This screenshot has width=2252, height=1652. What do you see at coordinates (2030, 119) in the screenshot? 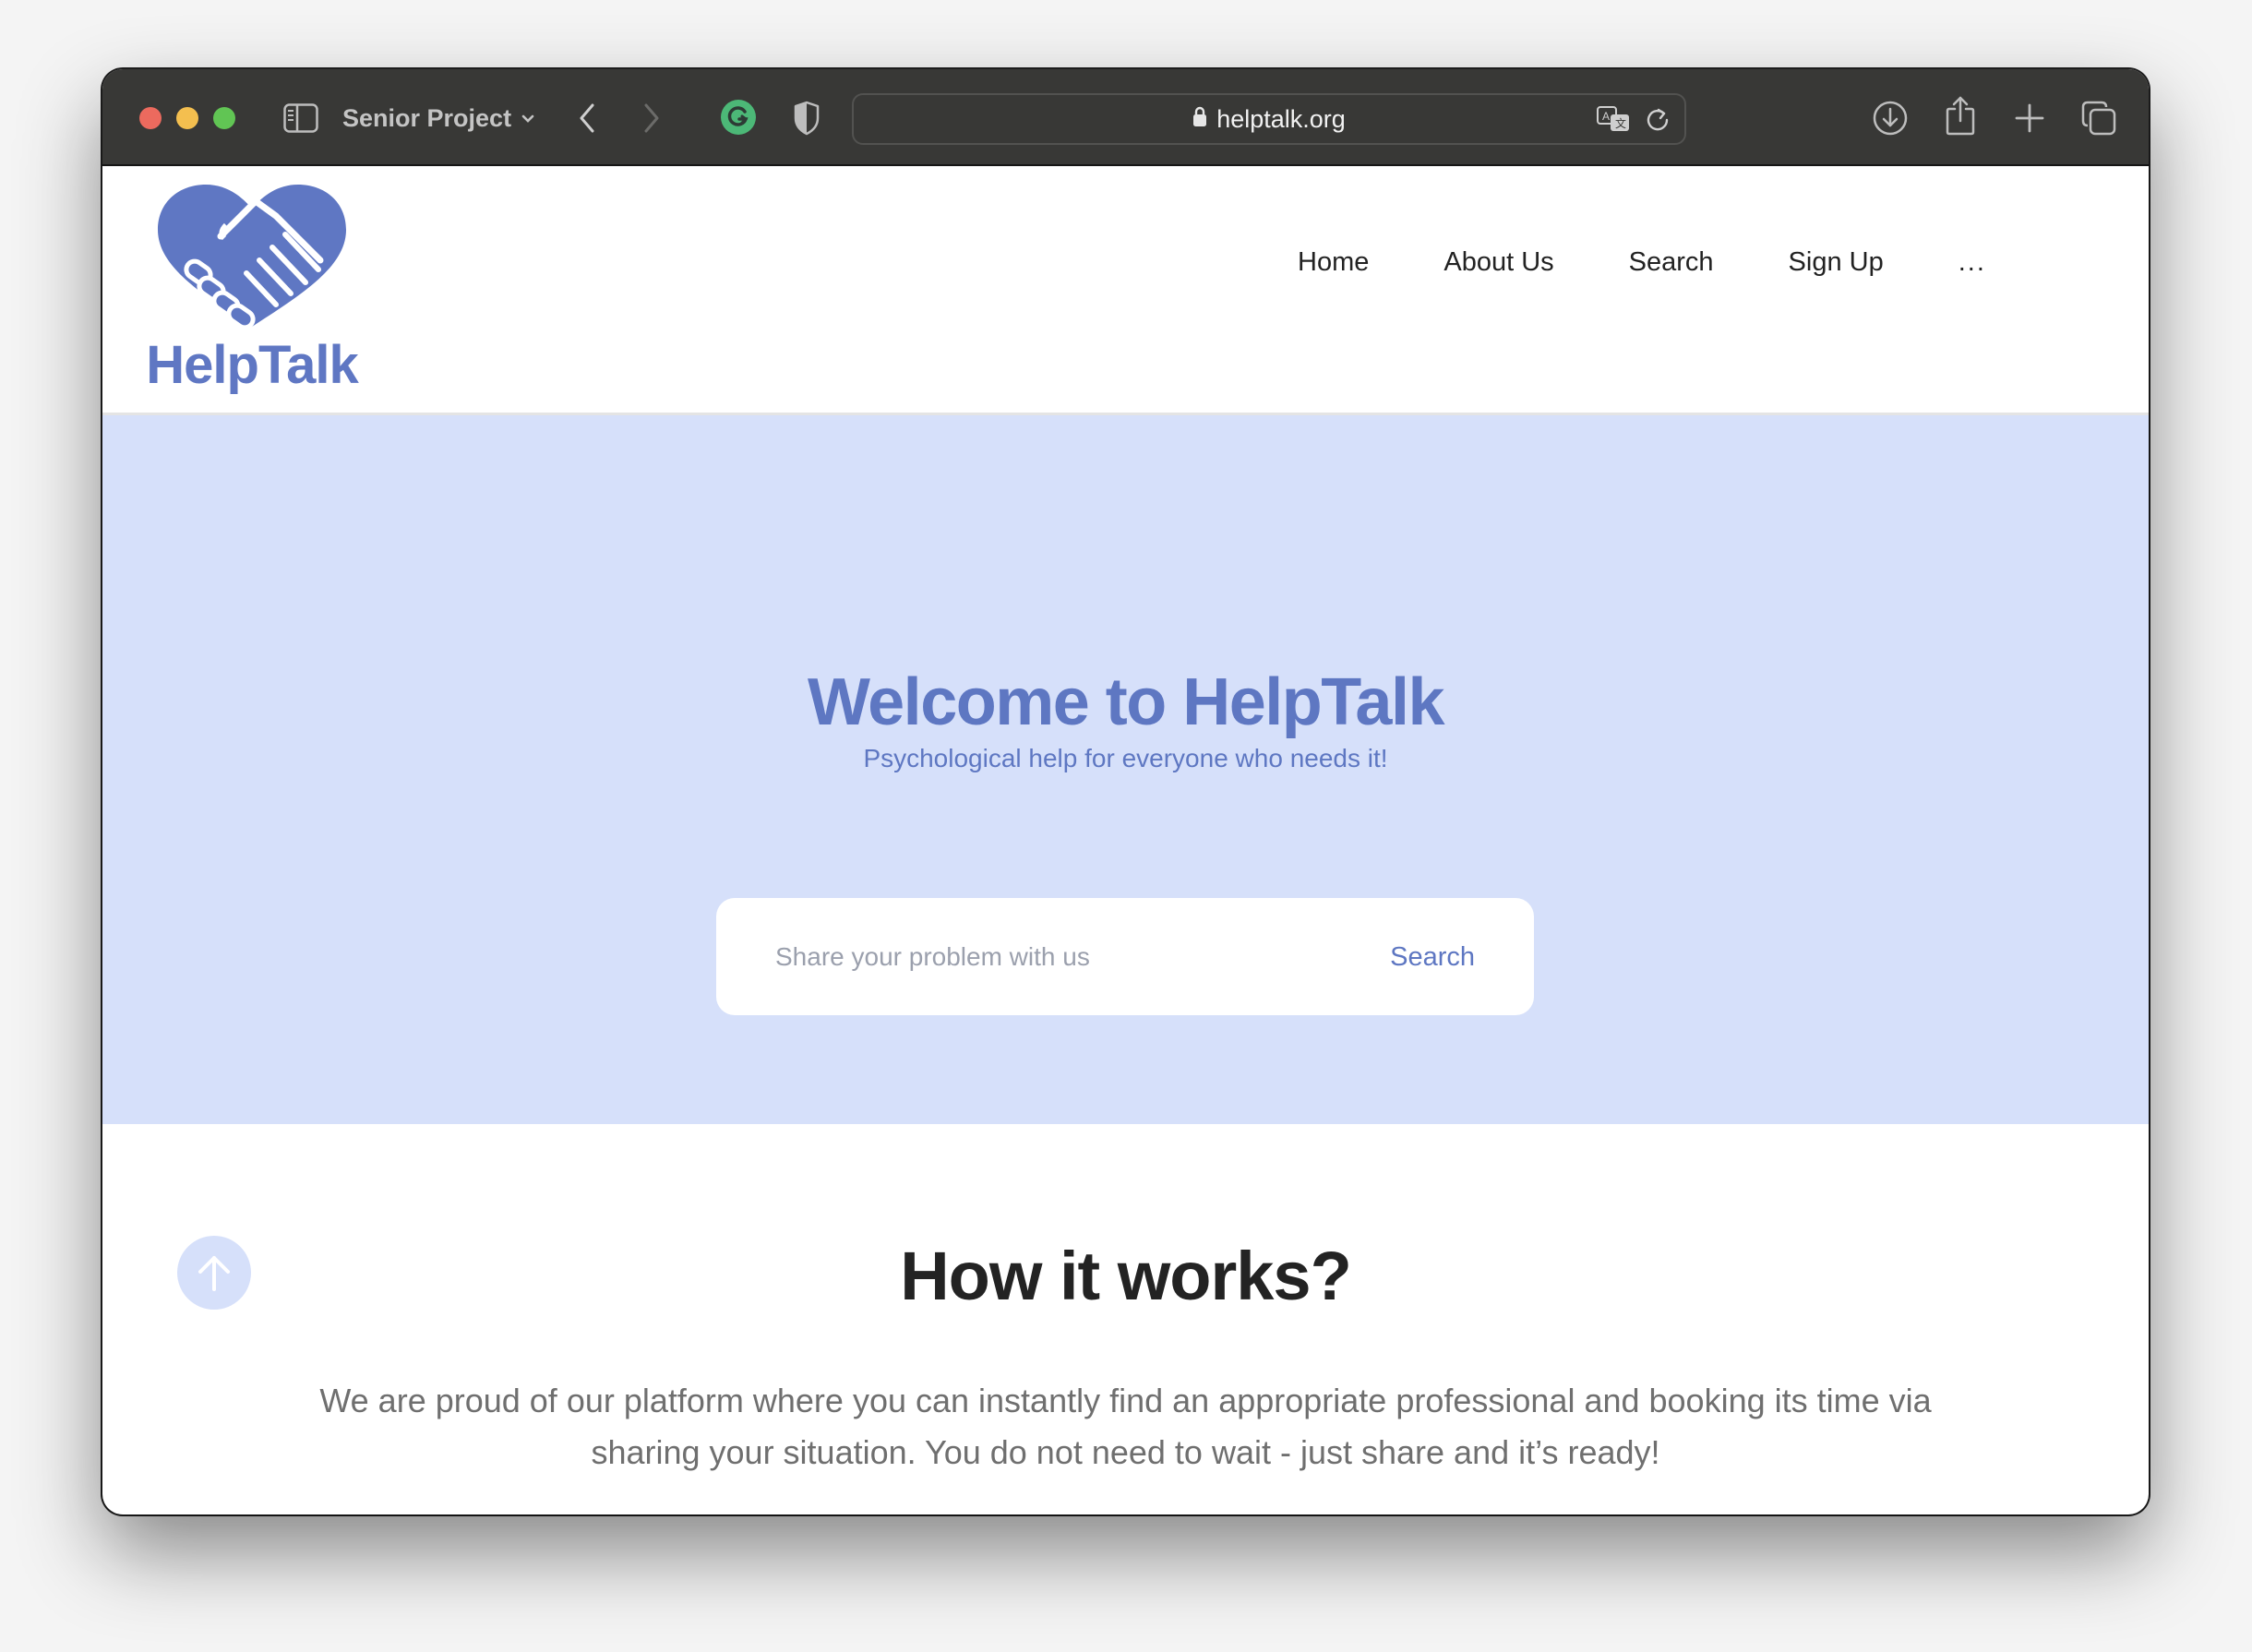
I see `plus-icon` at bounding box center [2030, 119].